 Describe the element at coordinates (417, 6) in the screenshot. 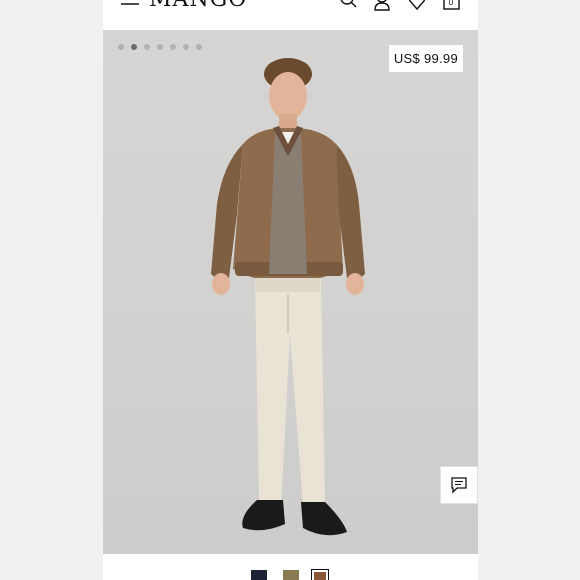

I see `heart-icon` at that location.